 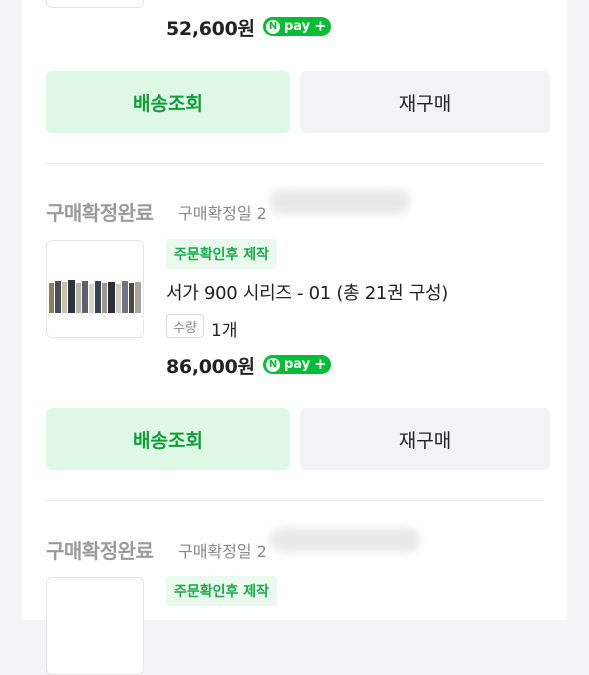 I want to click on order-price: 52,600원, so click(x=210, y=29).